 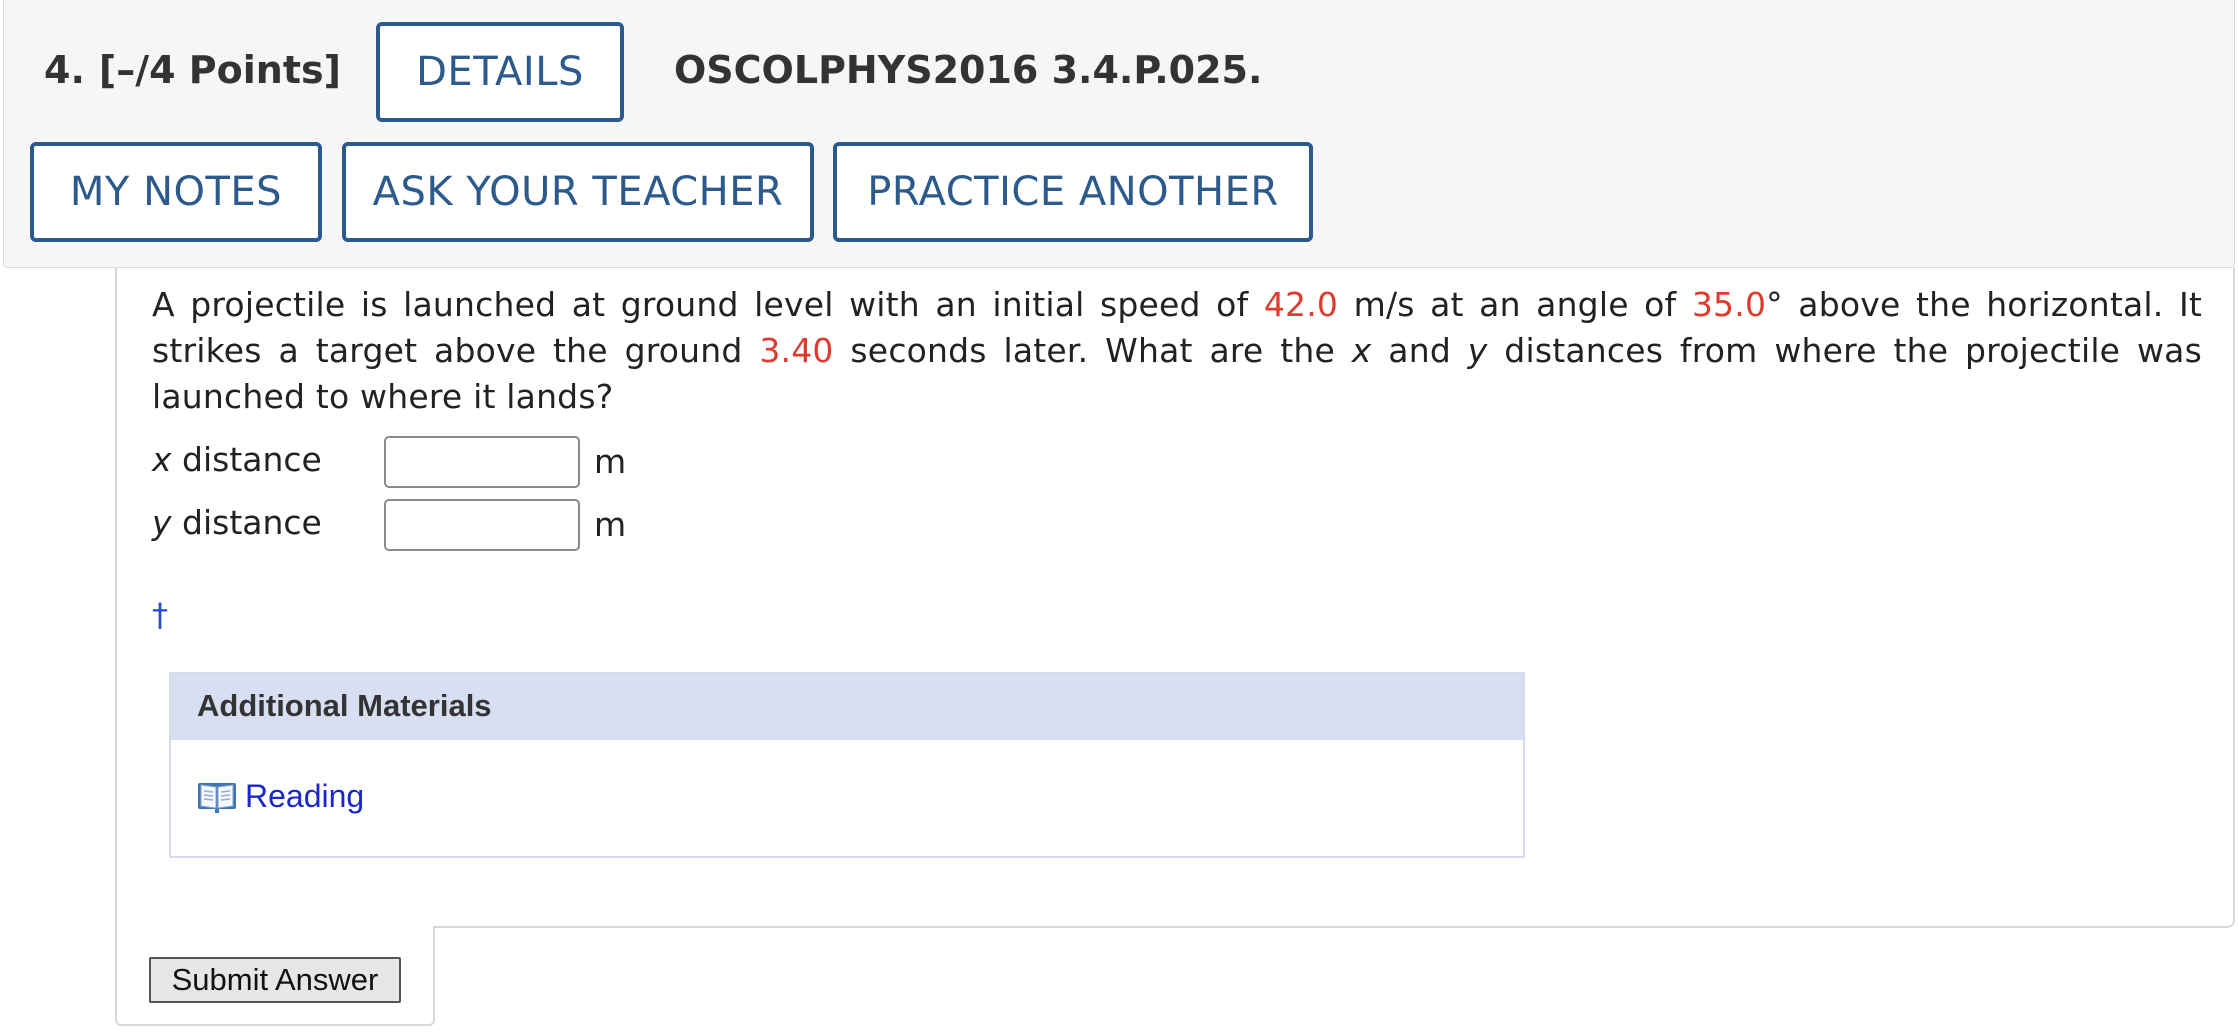 I want to click on x-distance-unit: m, so click(x=610, y=461).